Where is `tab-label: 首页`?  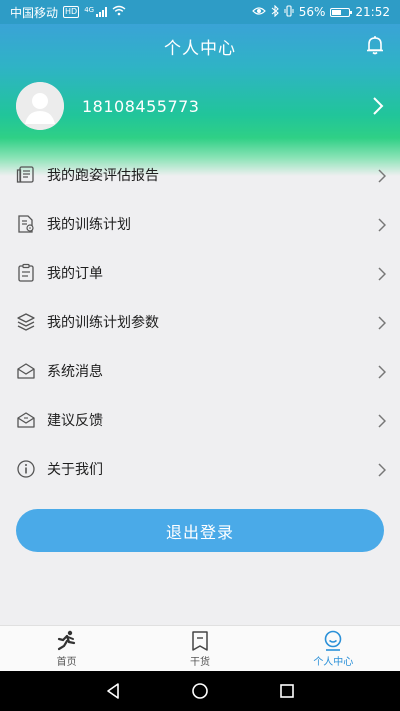 tab-label: 首页 is located at coordinates (66, 662).